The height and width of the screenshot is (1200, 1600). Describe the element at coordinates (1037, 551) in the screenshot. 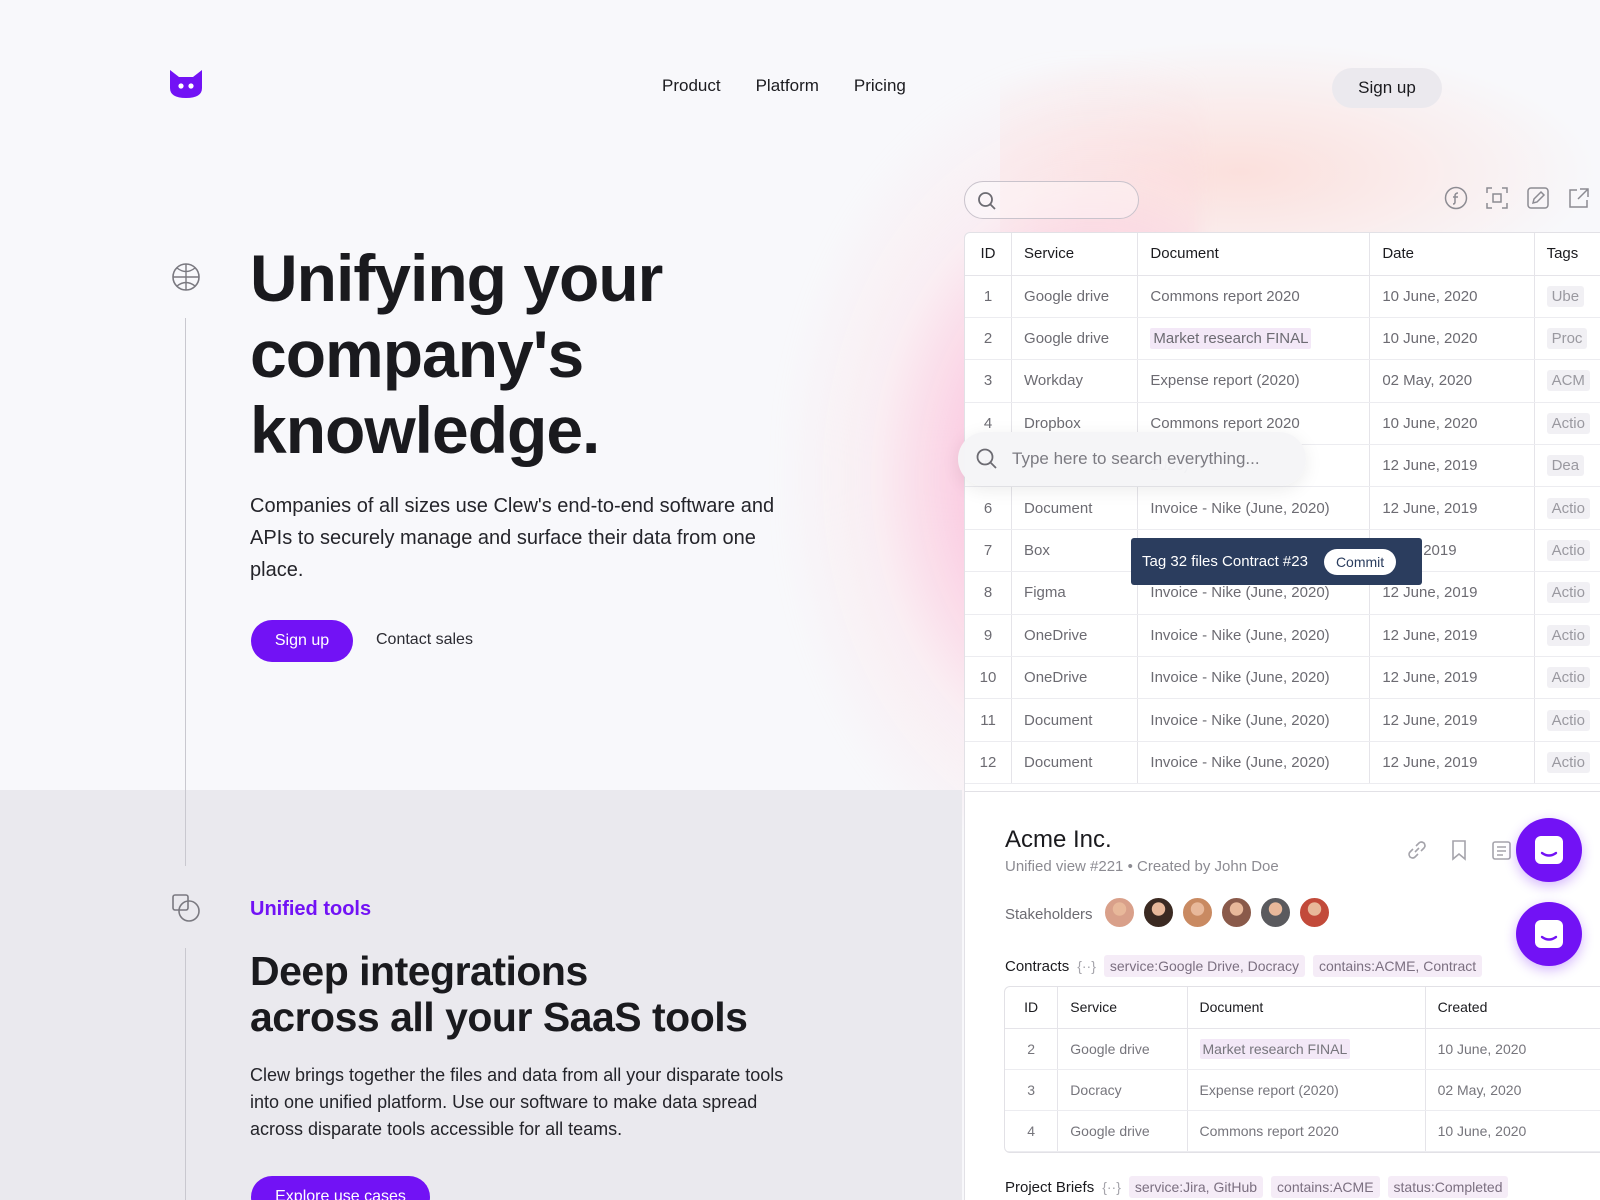

I see `cell-service-text: Box` at that location.